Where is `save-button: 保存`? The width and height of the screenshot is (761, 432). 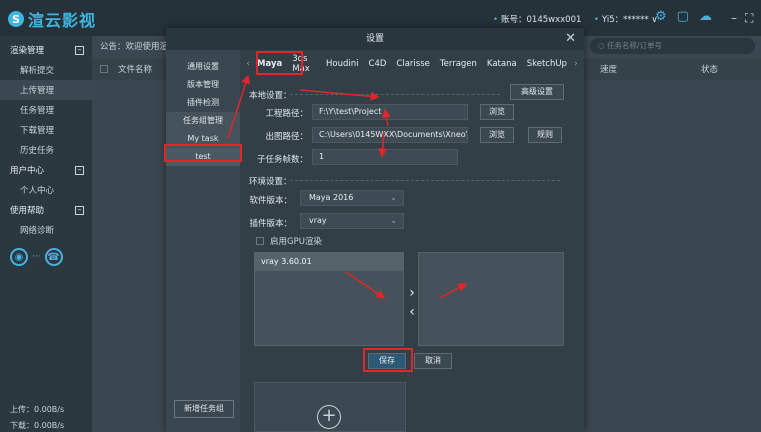 save-button: 保存 is located at coordinates (387, 361).